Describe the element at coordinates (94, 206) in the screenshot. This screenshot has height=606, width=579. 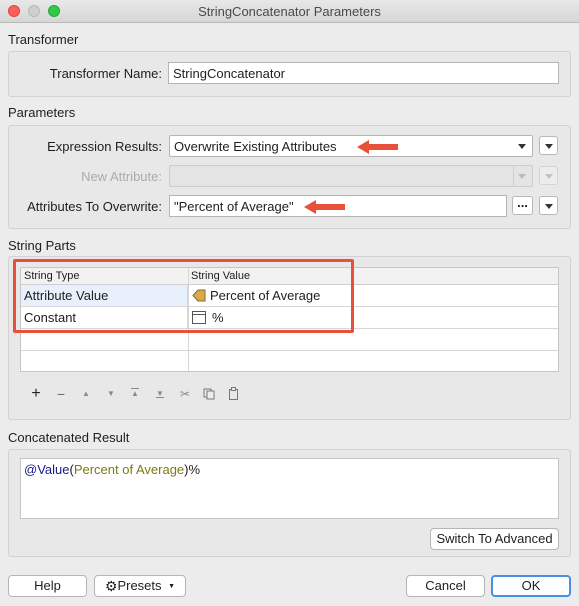
I see `attributes-to-overwrite-label: Attributes To Overwrite:` at that location.